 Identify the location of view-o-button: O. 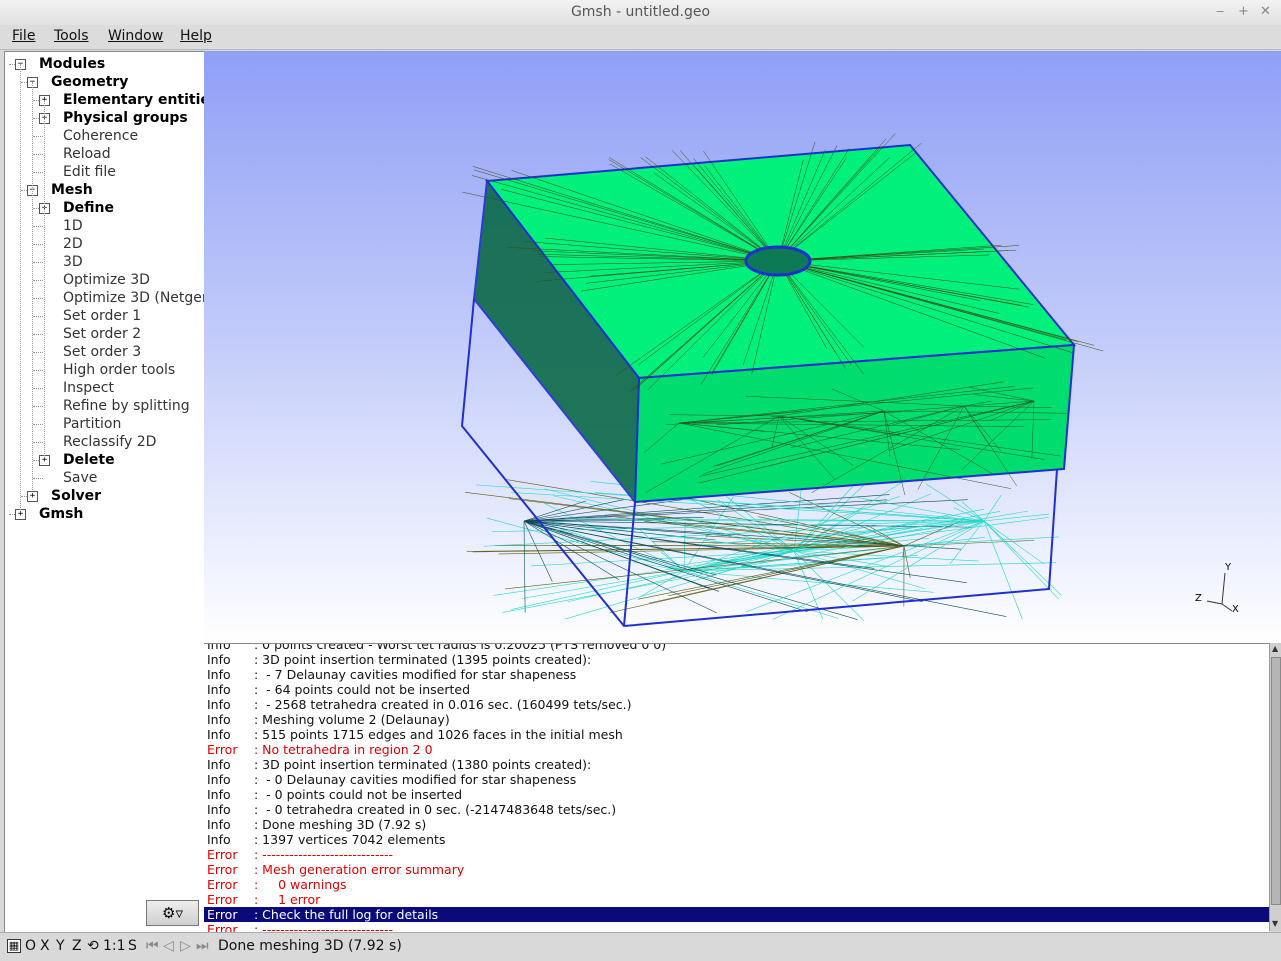
(30, 946).